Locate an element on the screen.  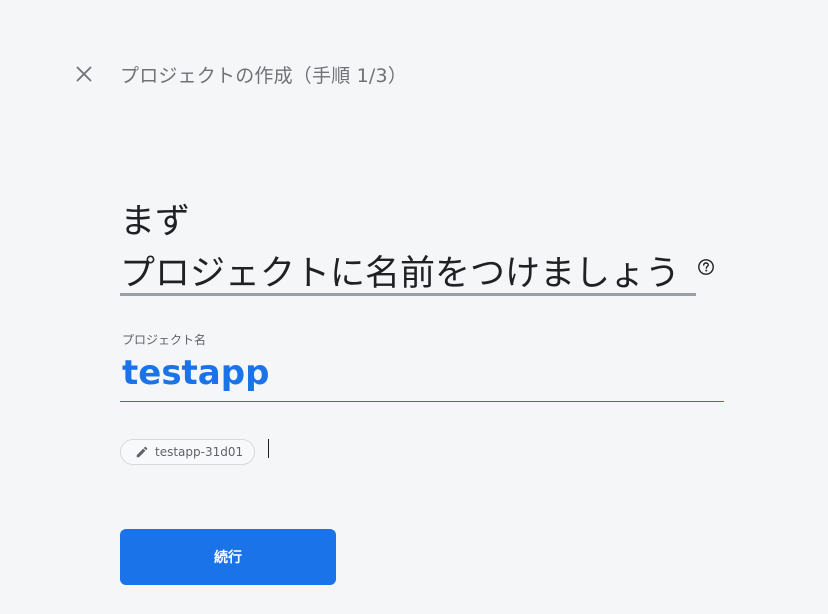
help-button is located at coordinates (706, 267).